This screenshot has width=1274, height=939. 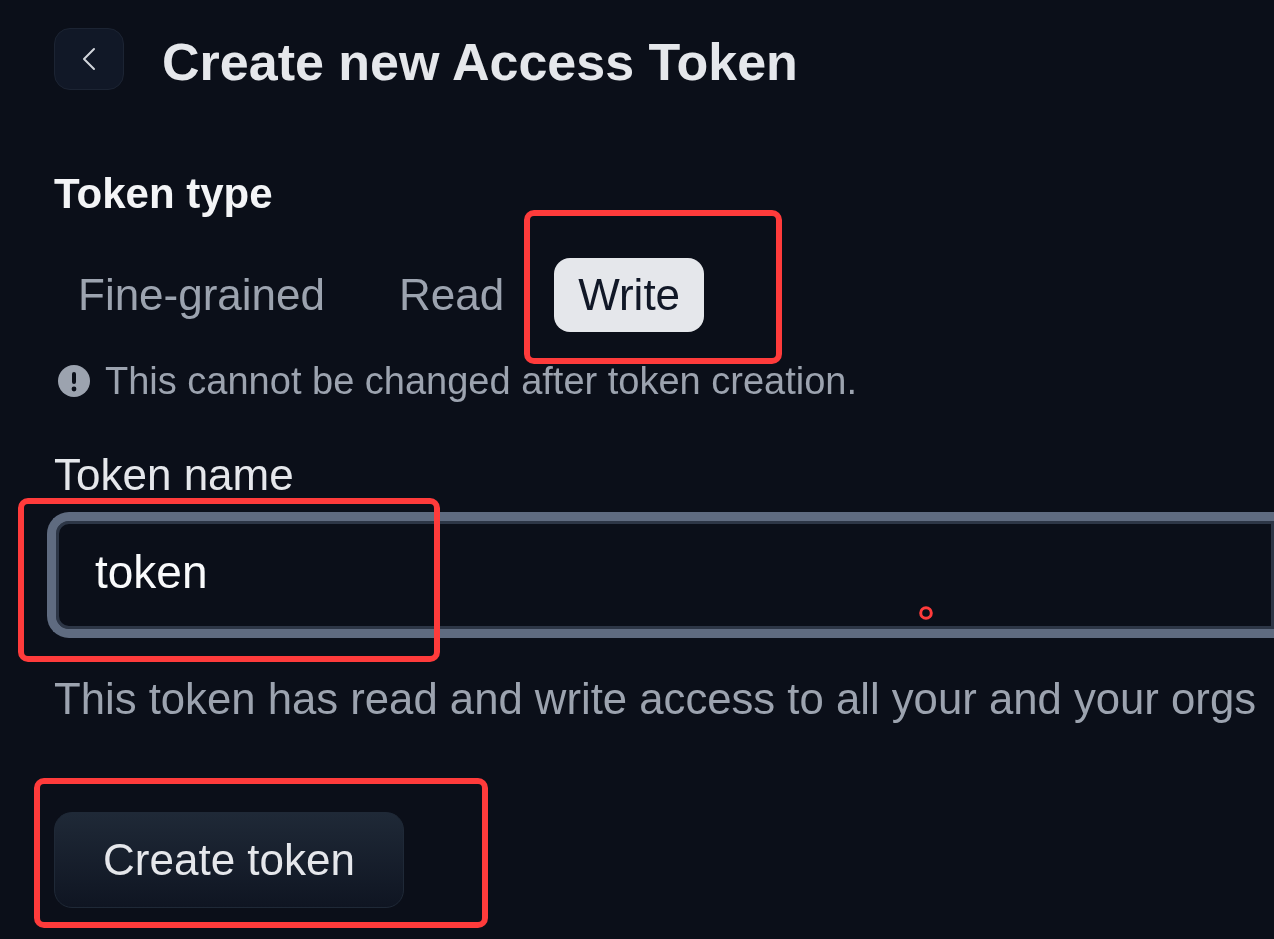 I want to click on section-label: Token type, so click(x=163, y=194).